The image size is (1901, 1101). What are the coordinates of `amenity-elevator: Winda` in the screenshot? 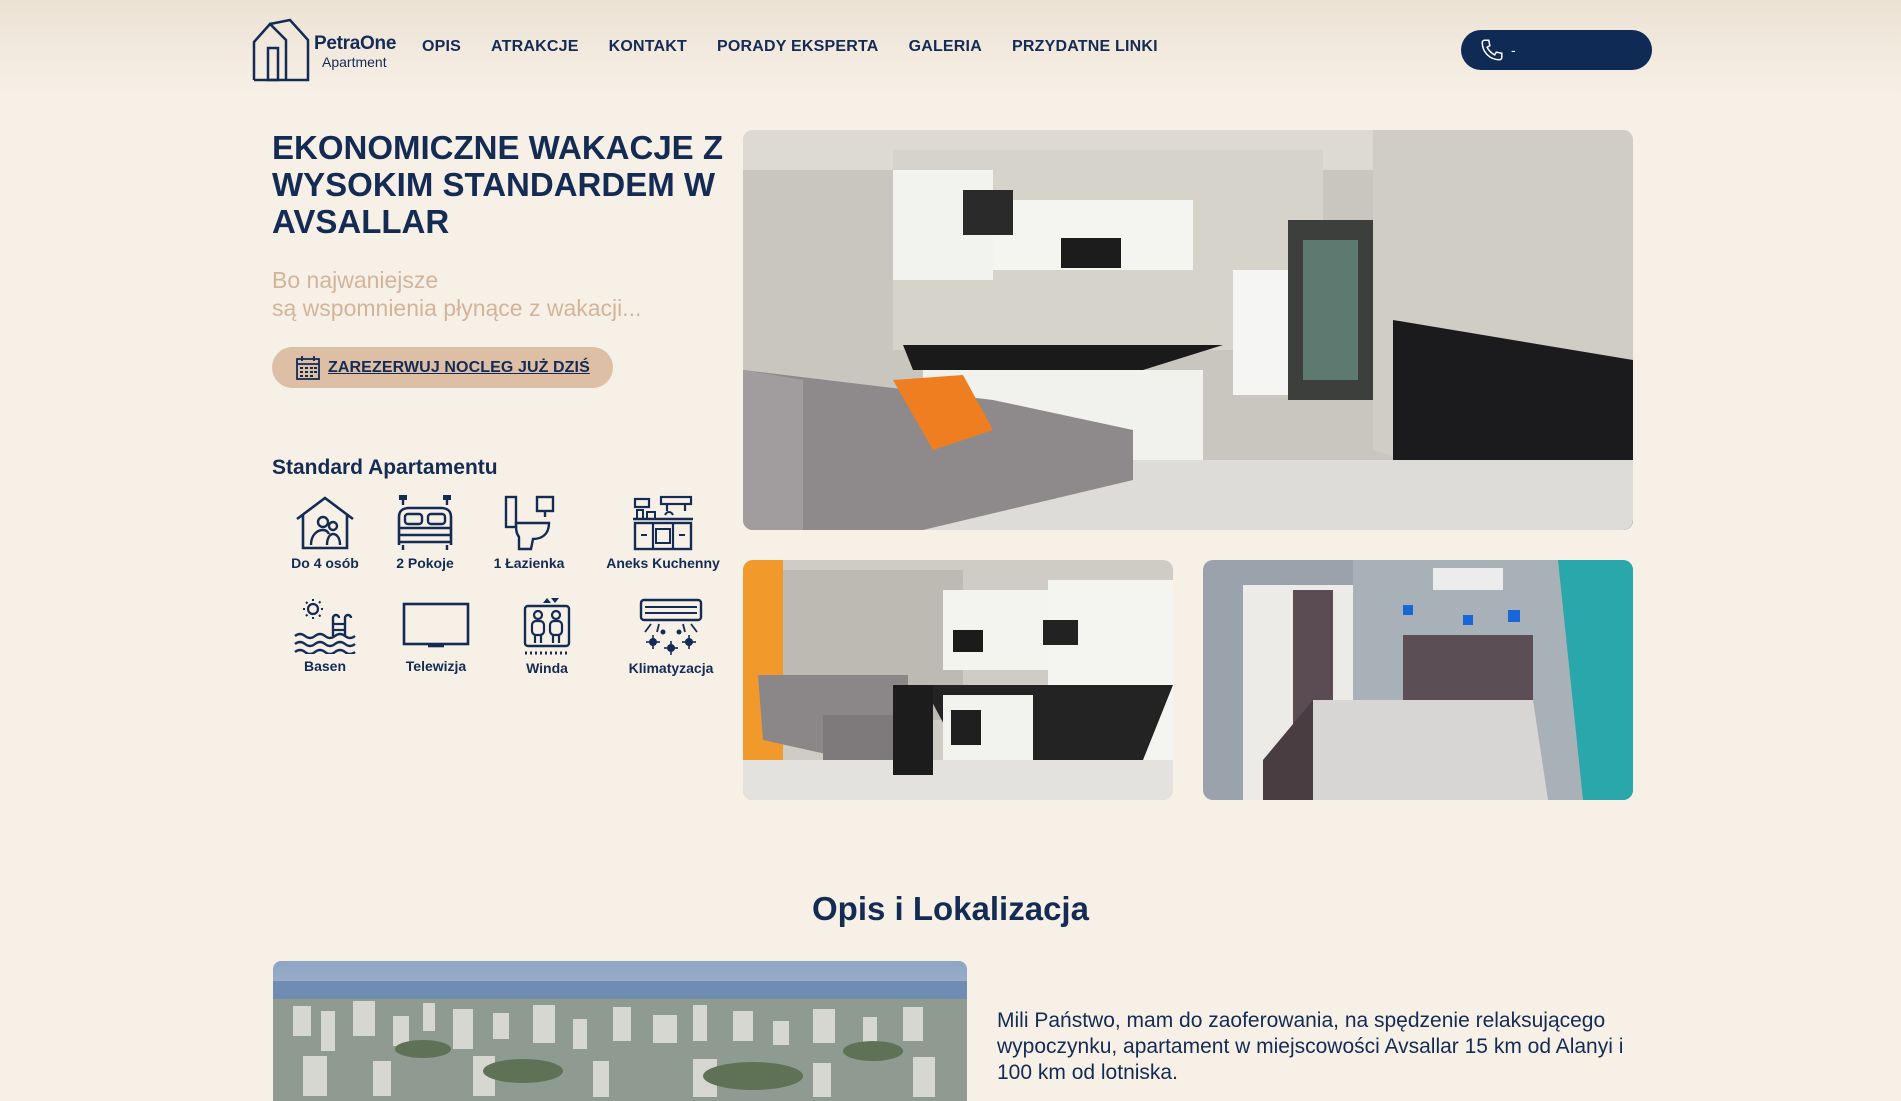 It's located at (547, 637).